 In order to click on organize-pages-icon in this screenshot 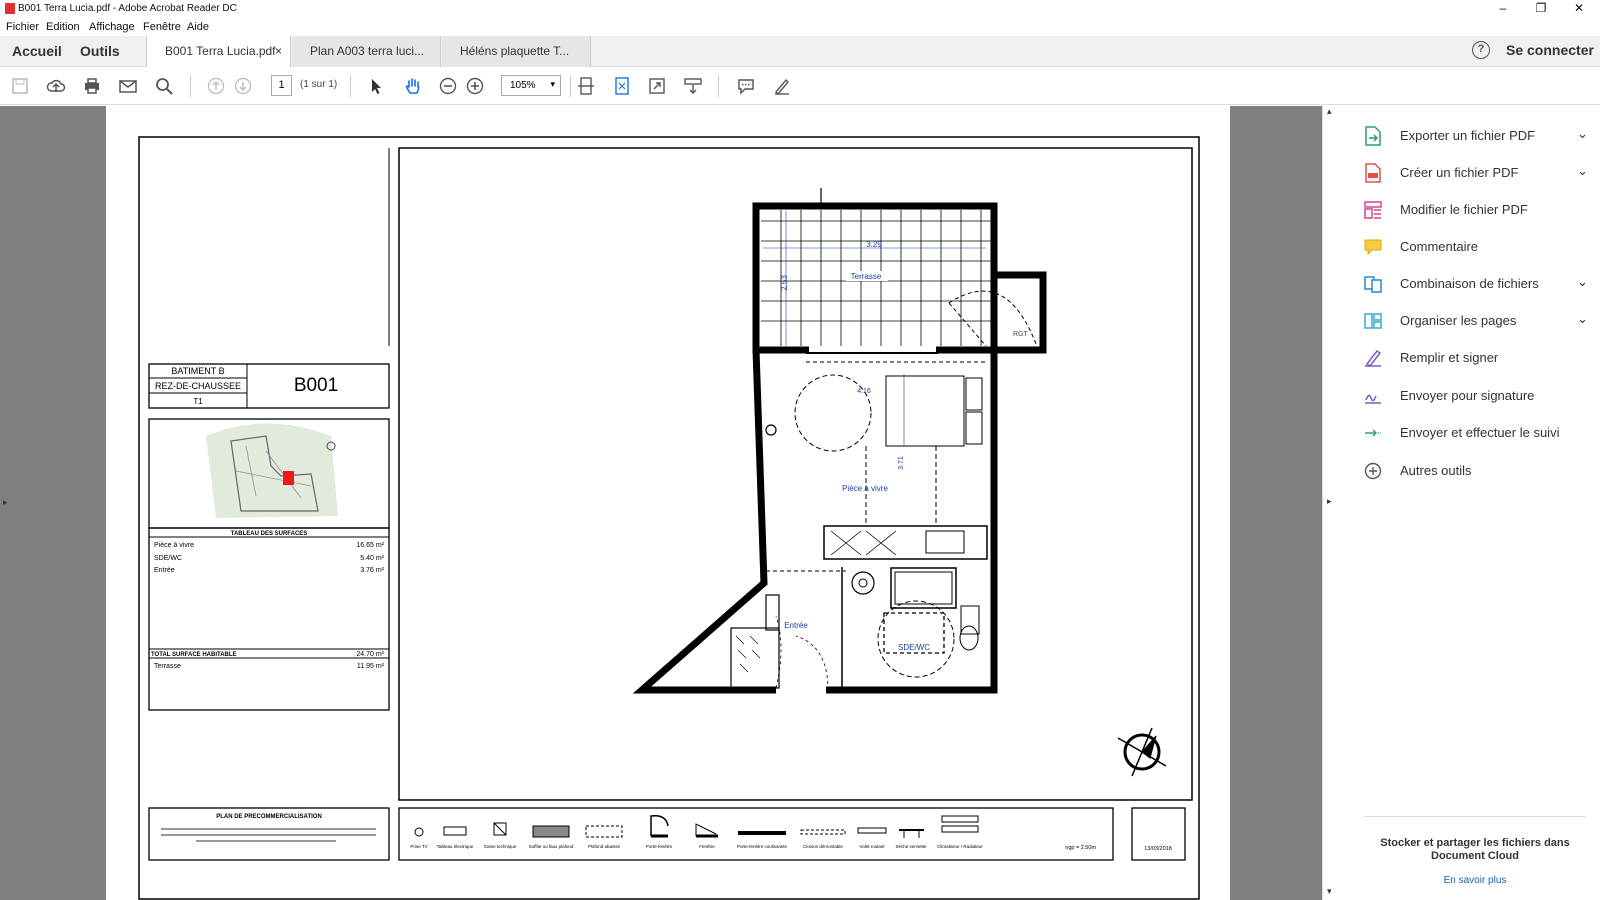, I will do `click(1373, 321)`.